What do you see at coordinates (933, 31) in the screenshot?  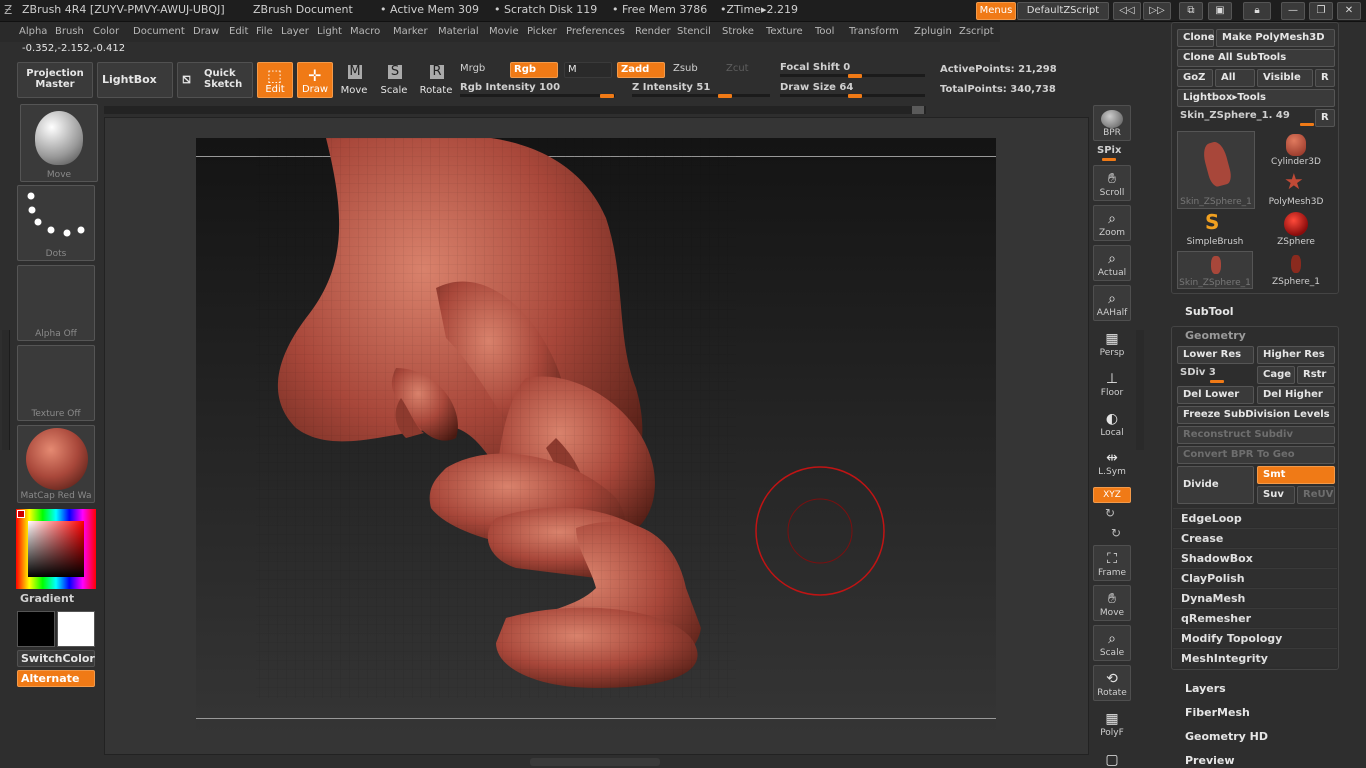 I see `menu-zplugin: Zplugin` at bounding box center [933, 31].